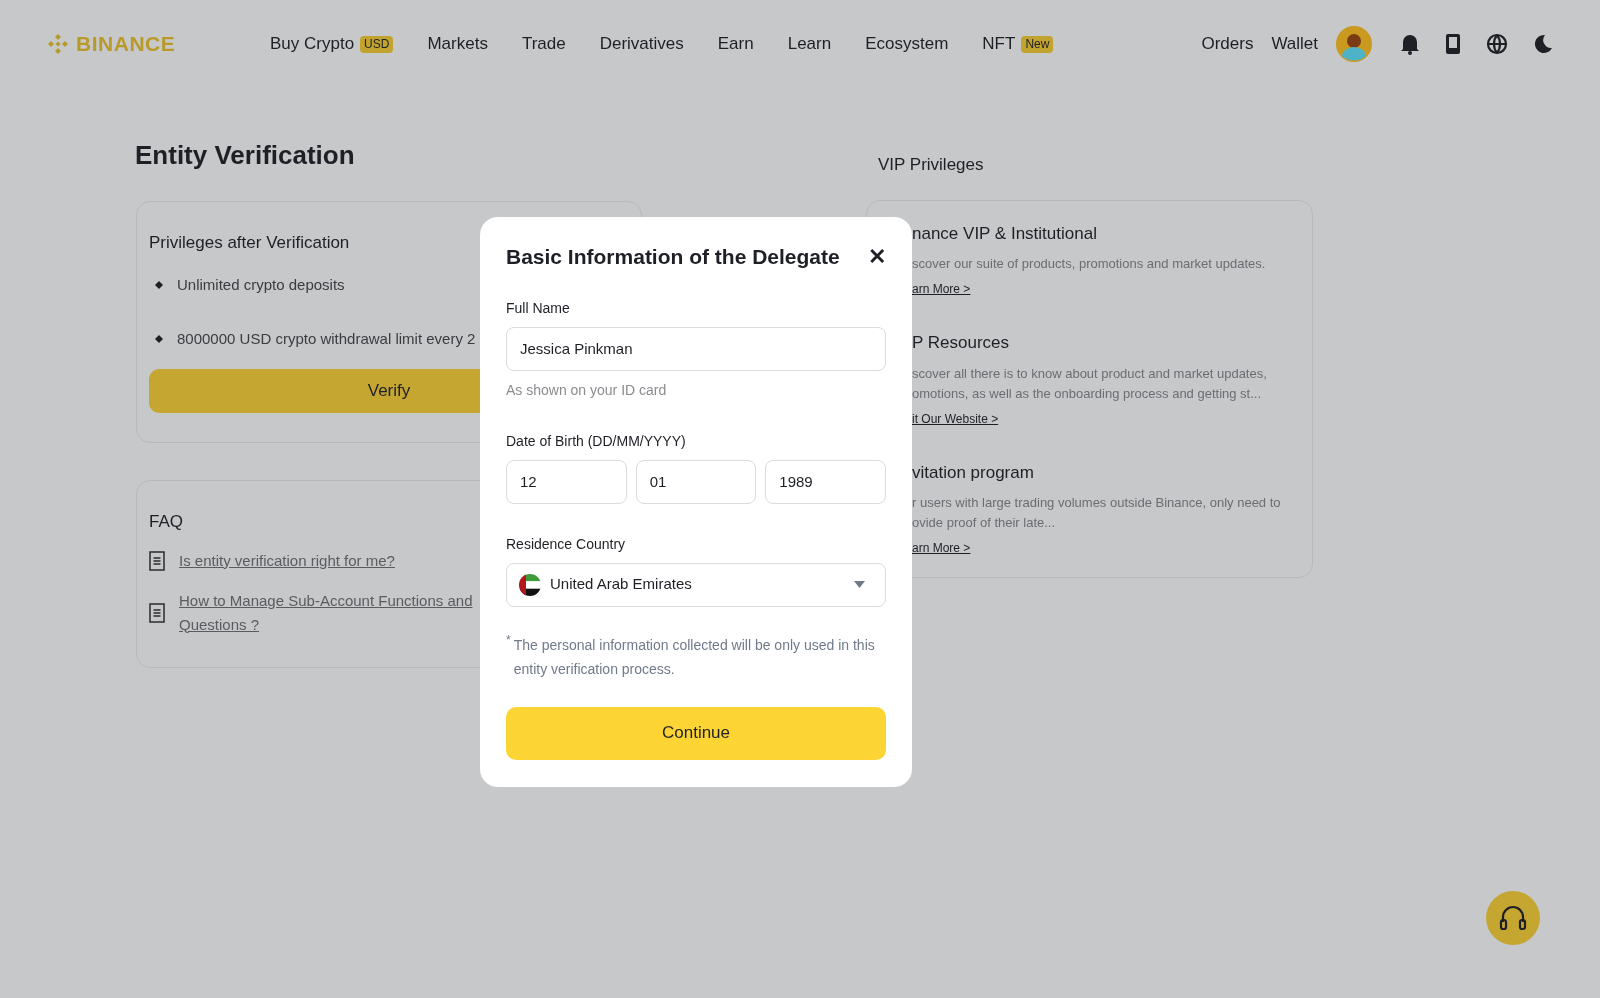 The height and width of the screenshot is (998, 1600). I want to click on close-button: ✕, so click(877, 256).